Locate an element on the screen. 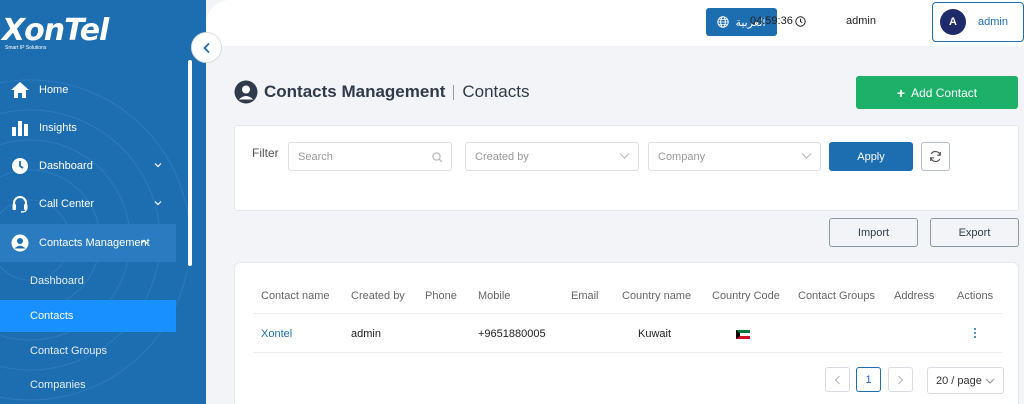  top-bar: العربية 04:59:36 admin A admin is located at coordinates (615, 23).